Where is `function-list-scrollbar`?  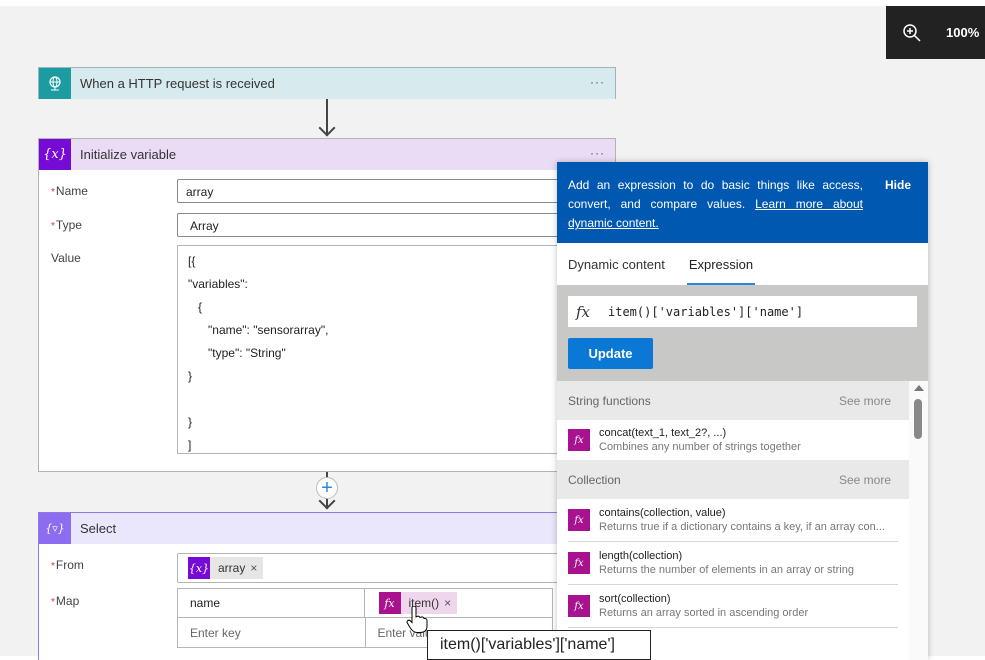 function-list-scrollbar is located at coordinates (918, 520).